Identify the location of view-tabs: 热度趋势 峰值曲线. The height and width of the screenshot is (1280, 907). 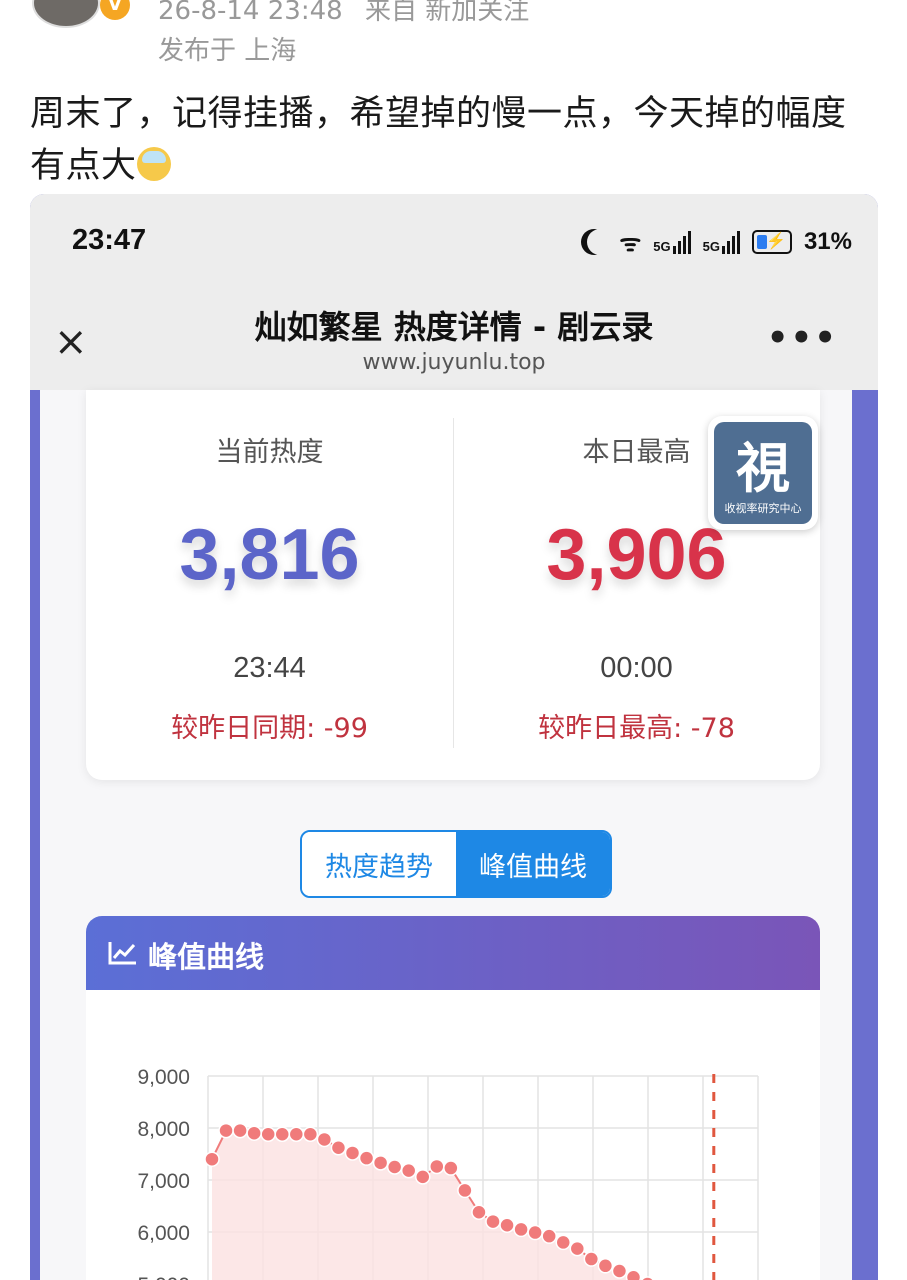
(456, 864).